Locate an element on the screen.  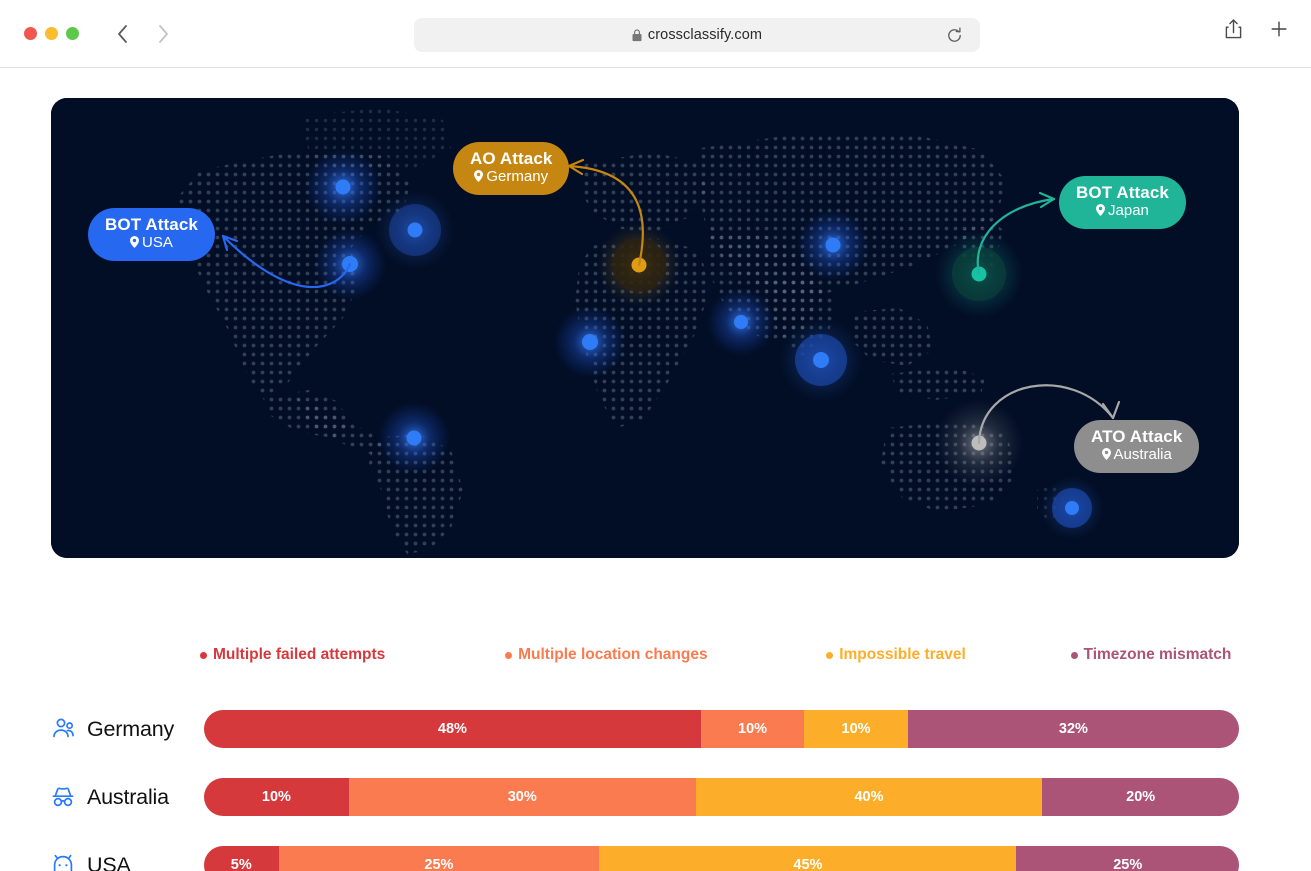
address-bar: crossclassify.com is located at coordinates (697, 35).